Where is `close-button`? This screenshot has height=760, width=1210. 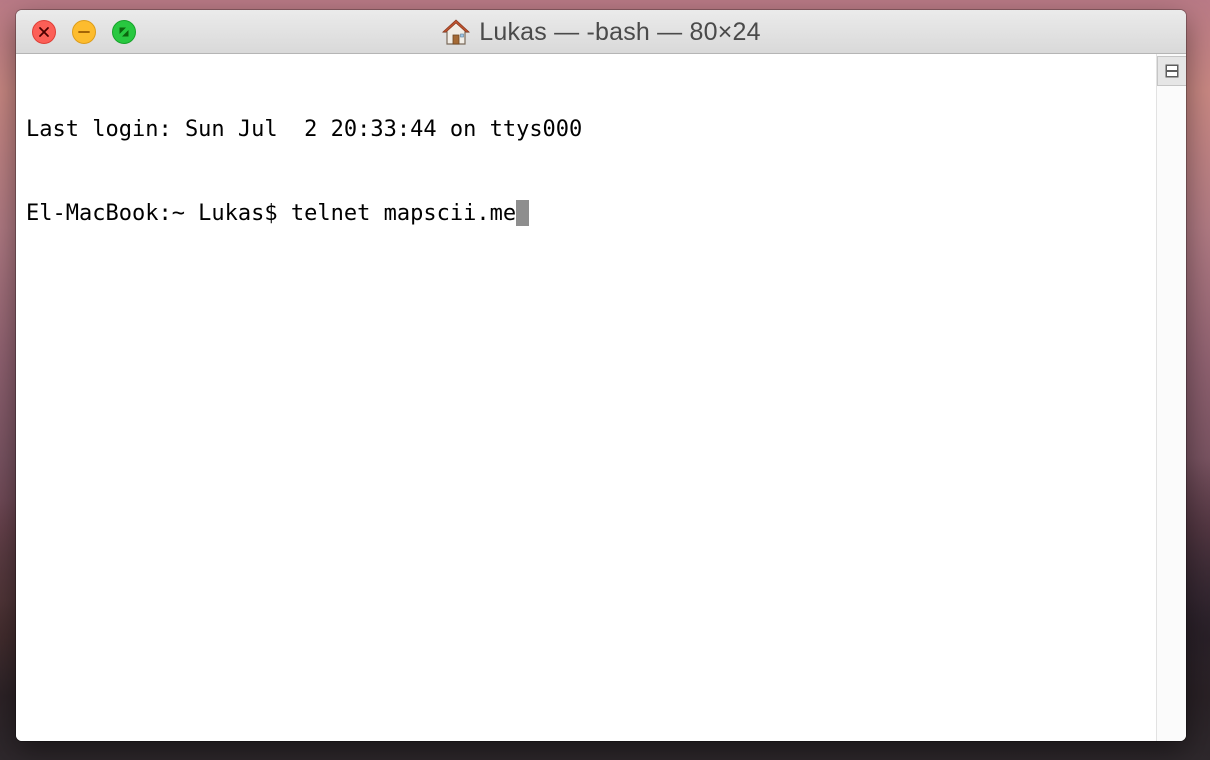
close-button is located at coordinates (44, 32).